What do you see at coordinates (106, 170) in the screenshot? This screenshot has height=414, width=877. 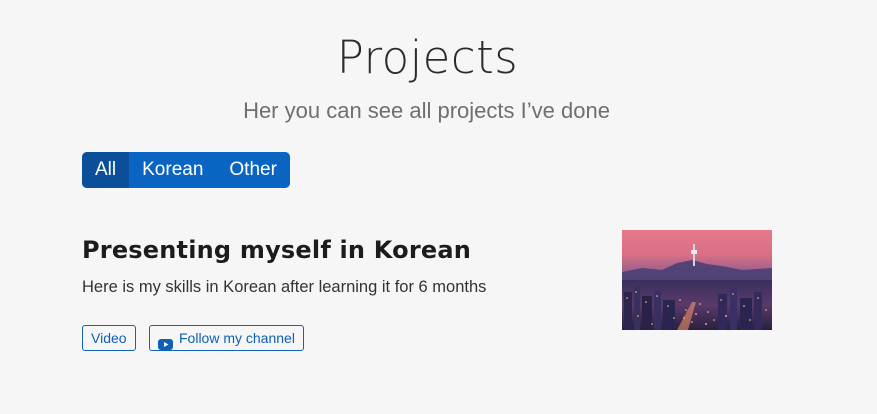 I see `filter-all-button: All` at bounding box center [106, 170].